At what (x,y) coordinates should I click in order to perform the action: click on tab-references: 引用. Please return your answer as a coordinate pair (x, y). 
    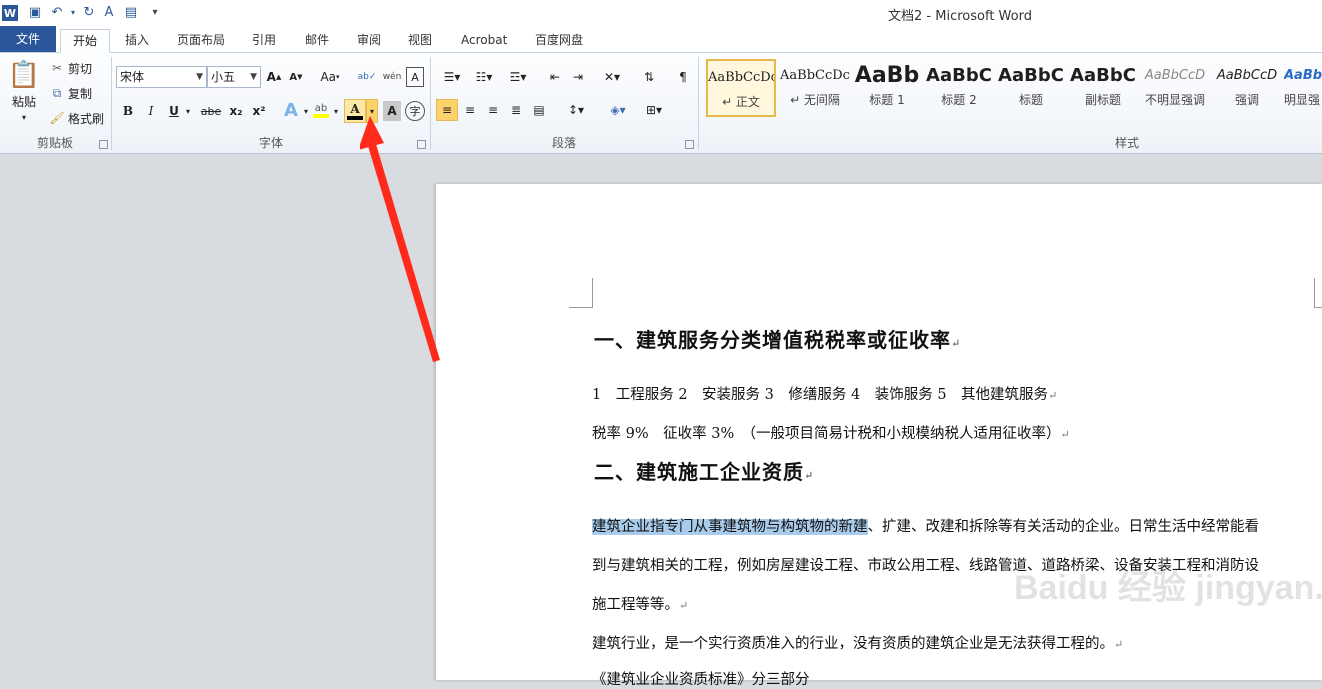
    Looking at the image, I should click on (264, 41).